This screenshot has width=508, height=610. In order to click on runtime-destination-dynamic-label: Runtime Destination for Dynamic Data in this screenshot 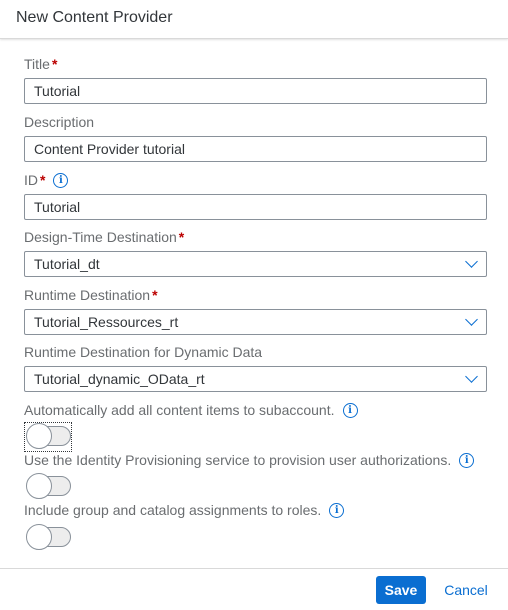, I will do `click(255, 352)`.